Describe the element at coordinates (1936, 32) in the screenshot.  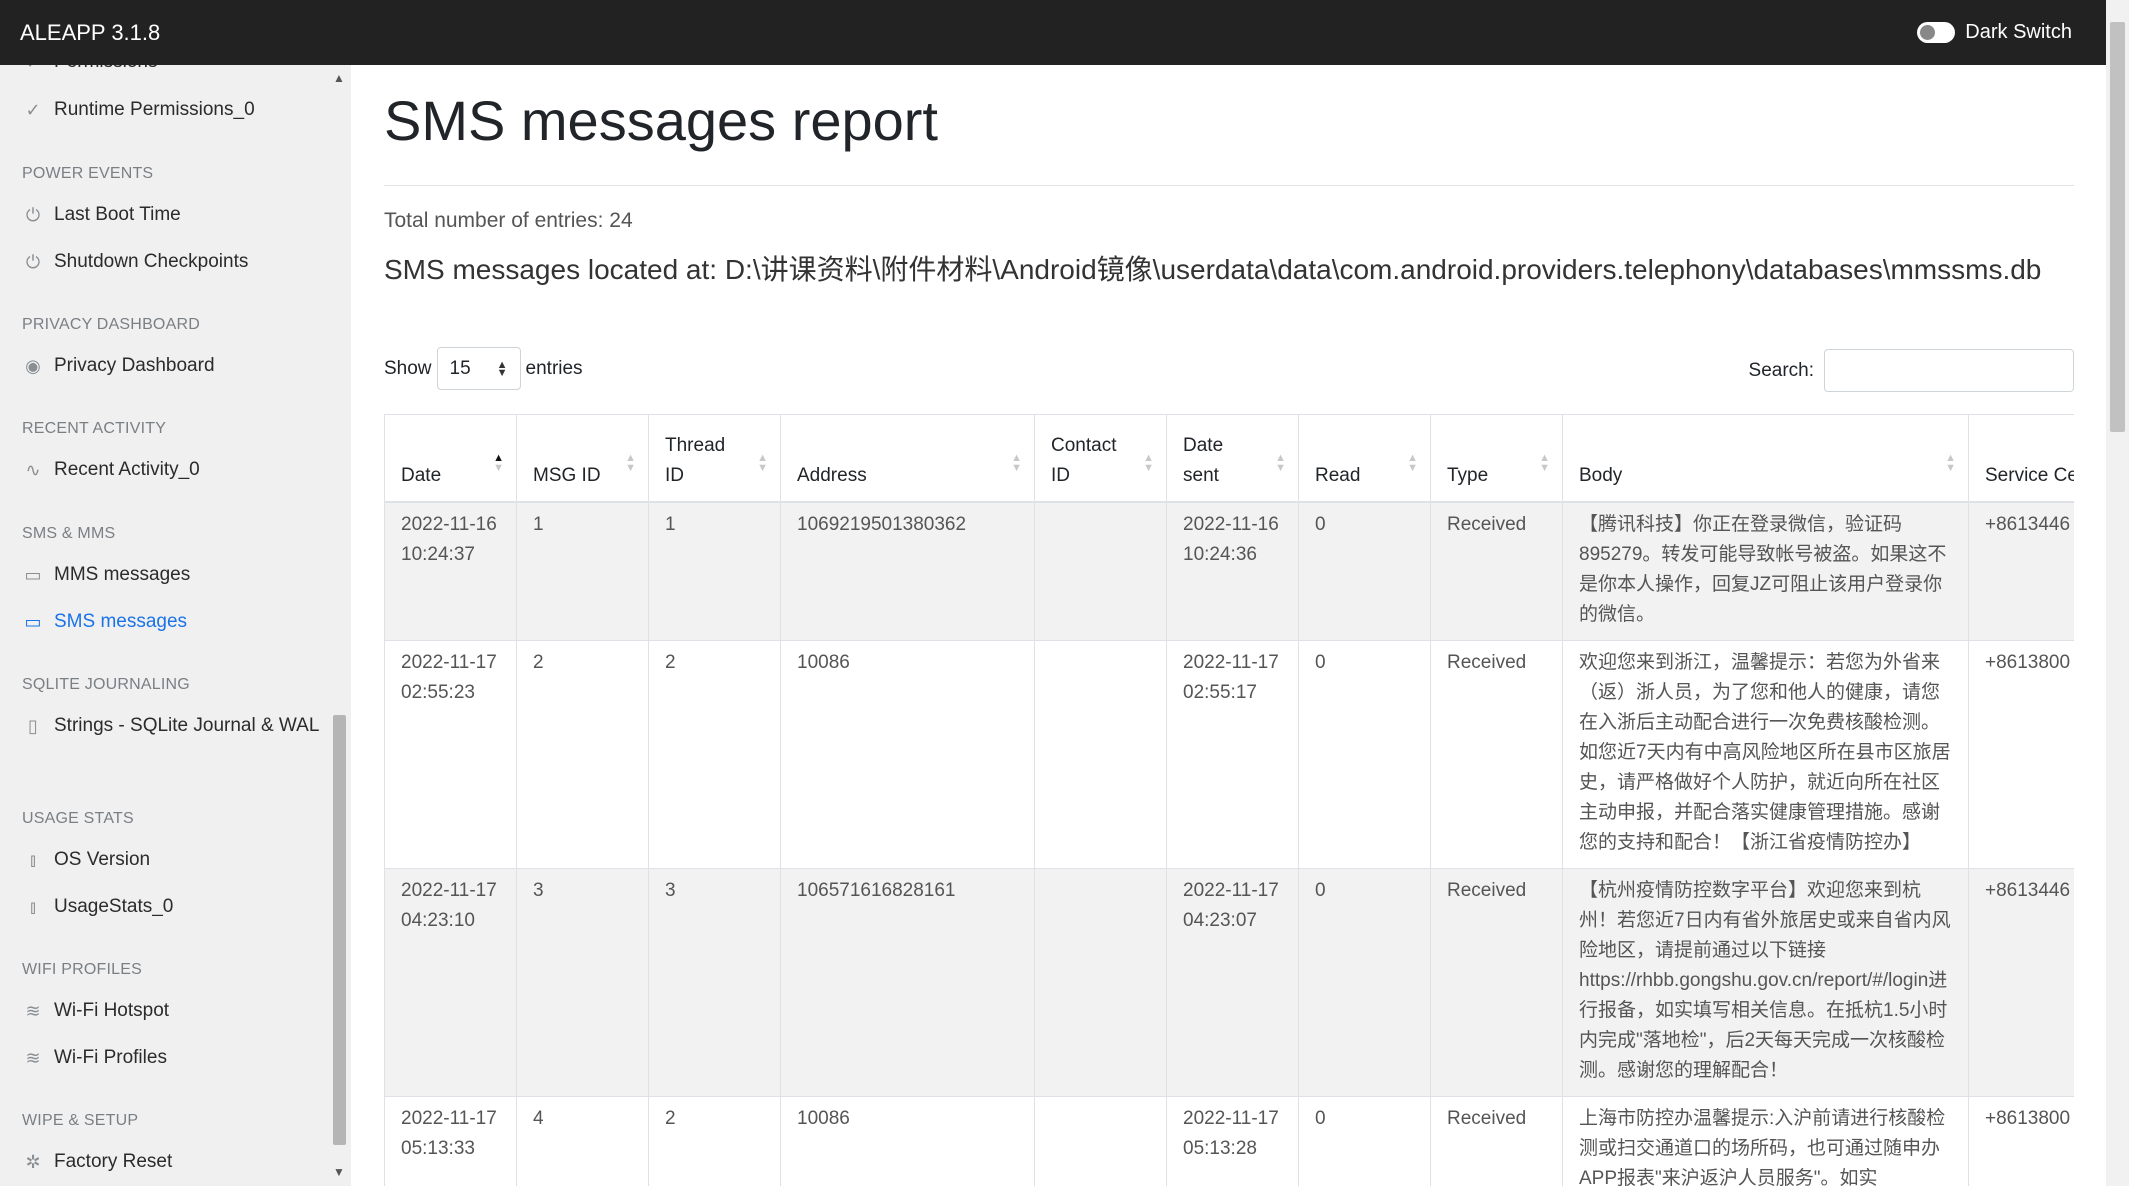
I see `toggle-switch` at that location.